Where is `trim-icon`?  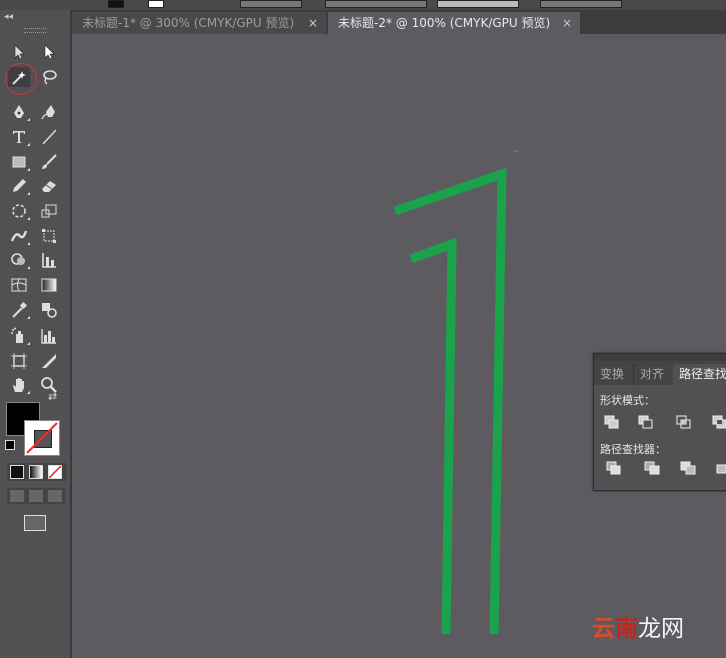 trim-icon is located at coordinates (653, 468).